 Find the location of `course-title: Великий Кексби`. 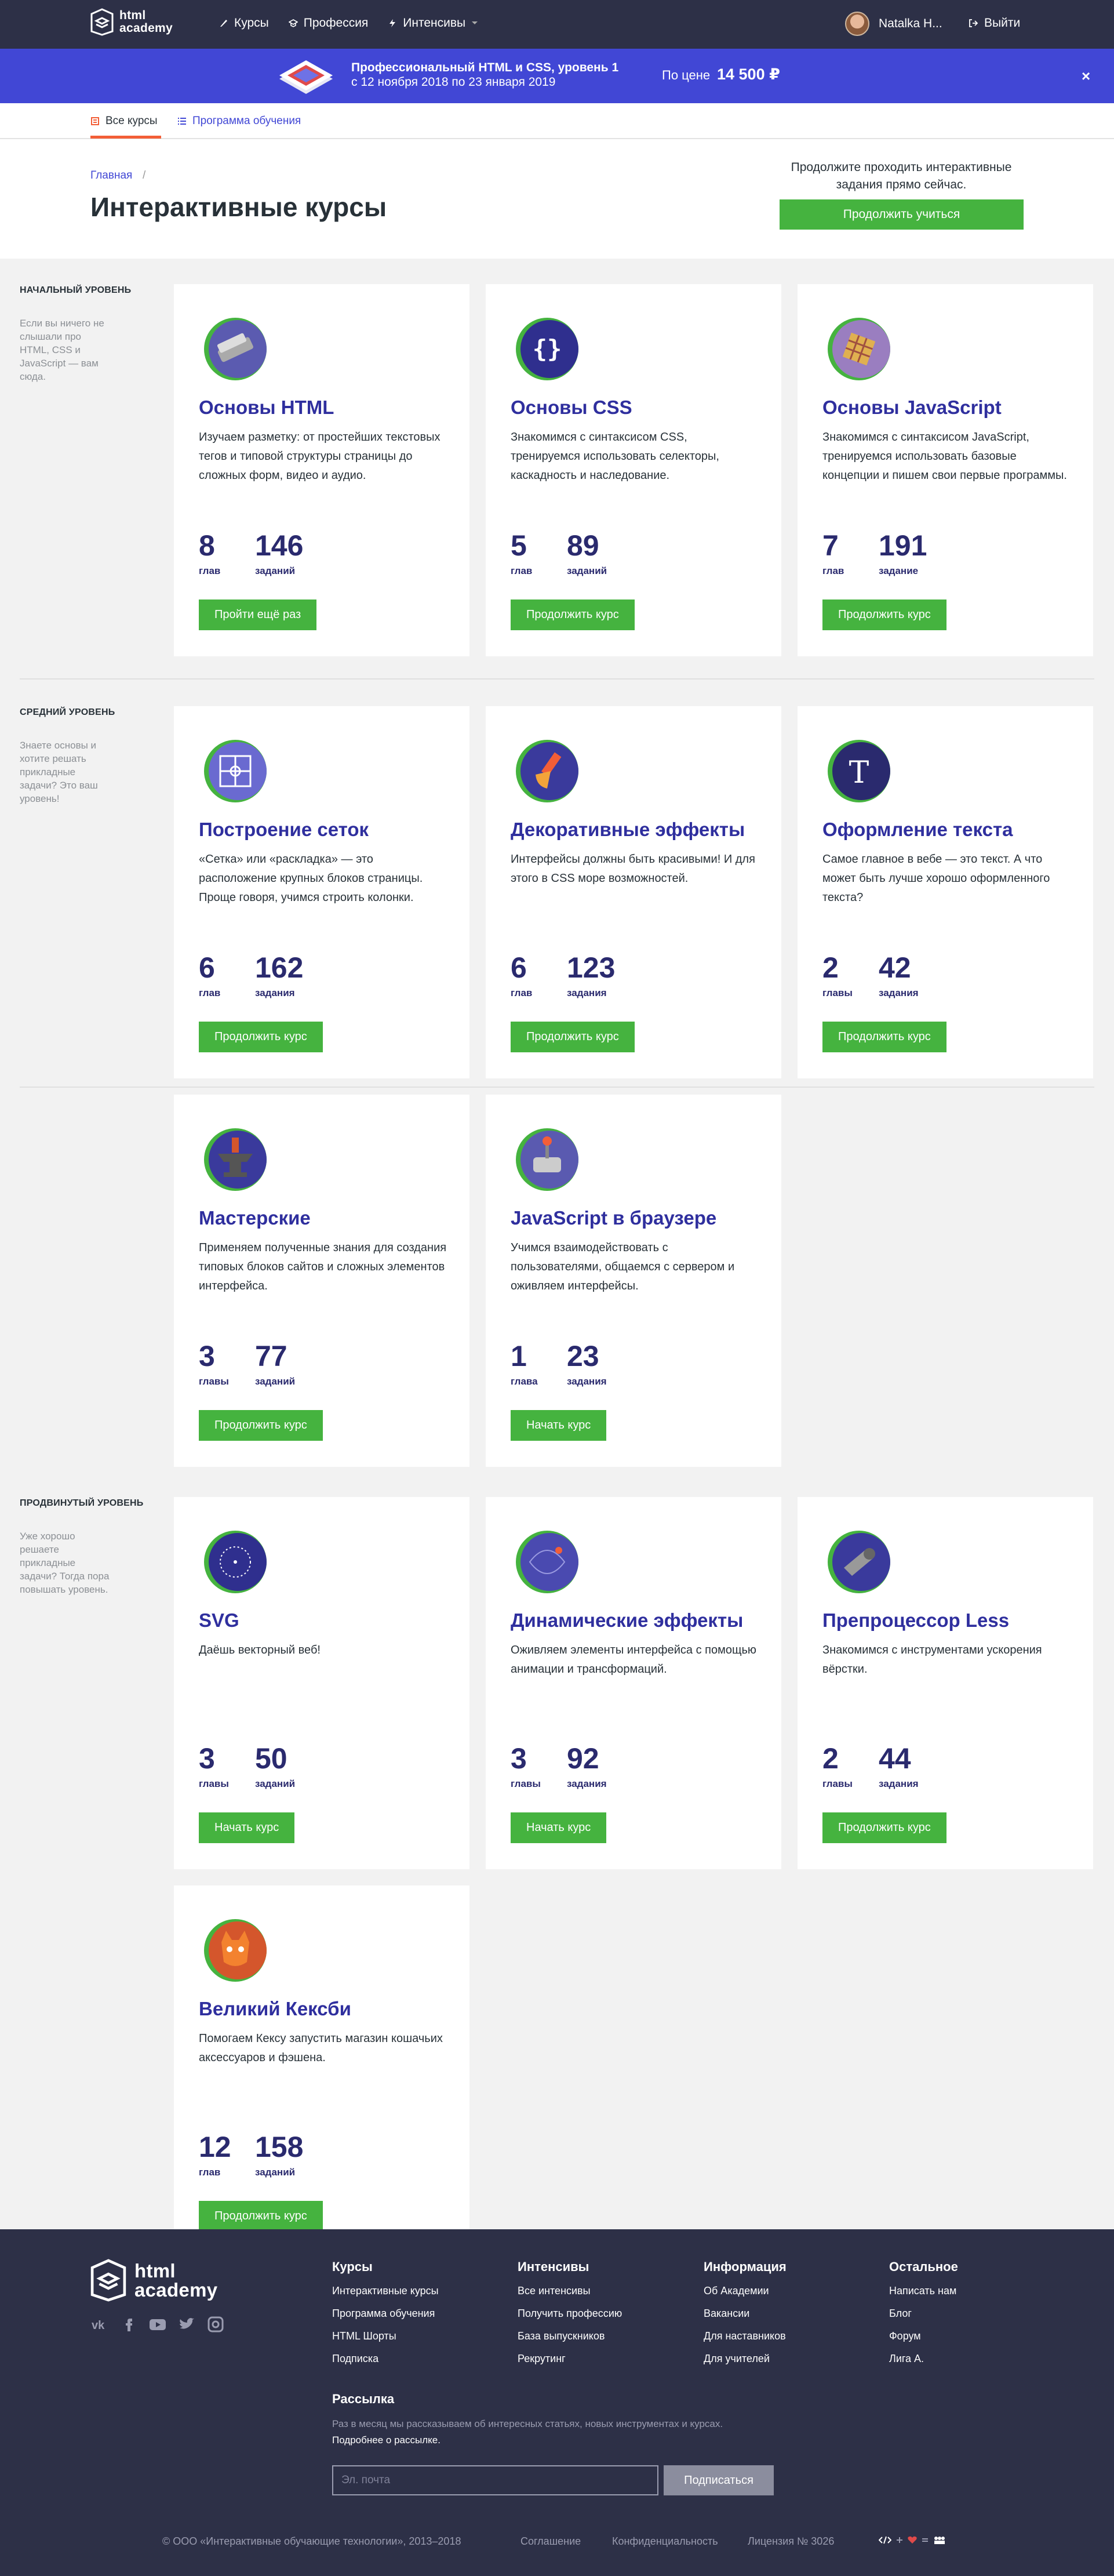

course-title: Великий Кексби is located at coordinates (275, 2009).